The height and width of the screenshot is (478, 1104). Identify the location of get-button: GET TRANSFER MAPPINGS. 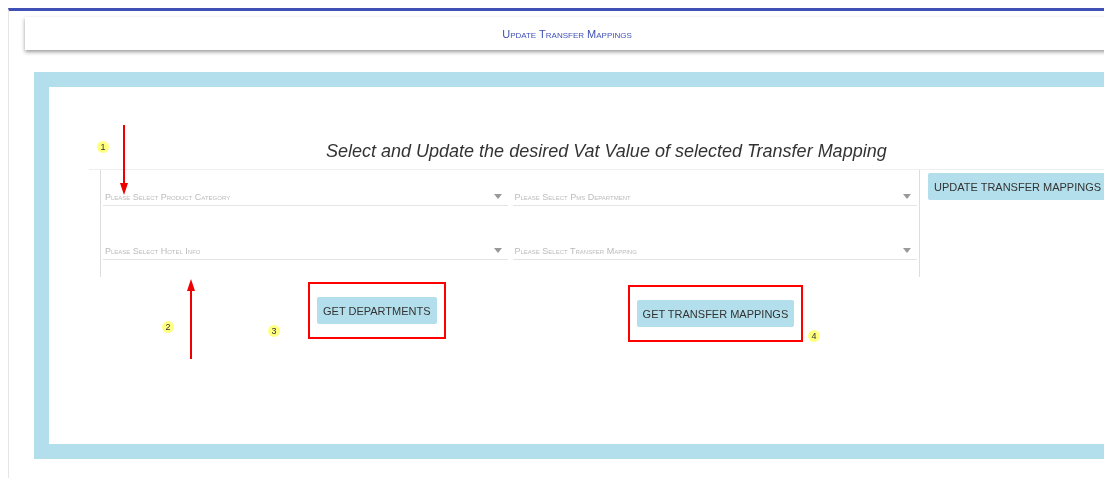
(715, 313).